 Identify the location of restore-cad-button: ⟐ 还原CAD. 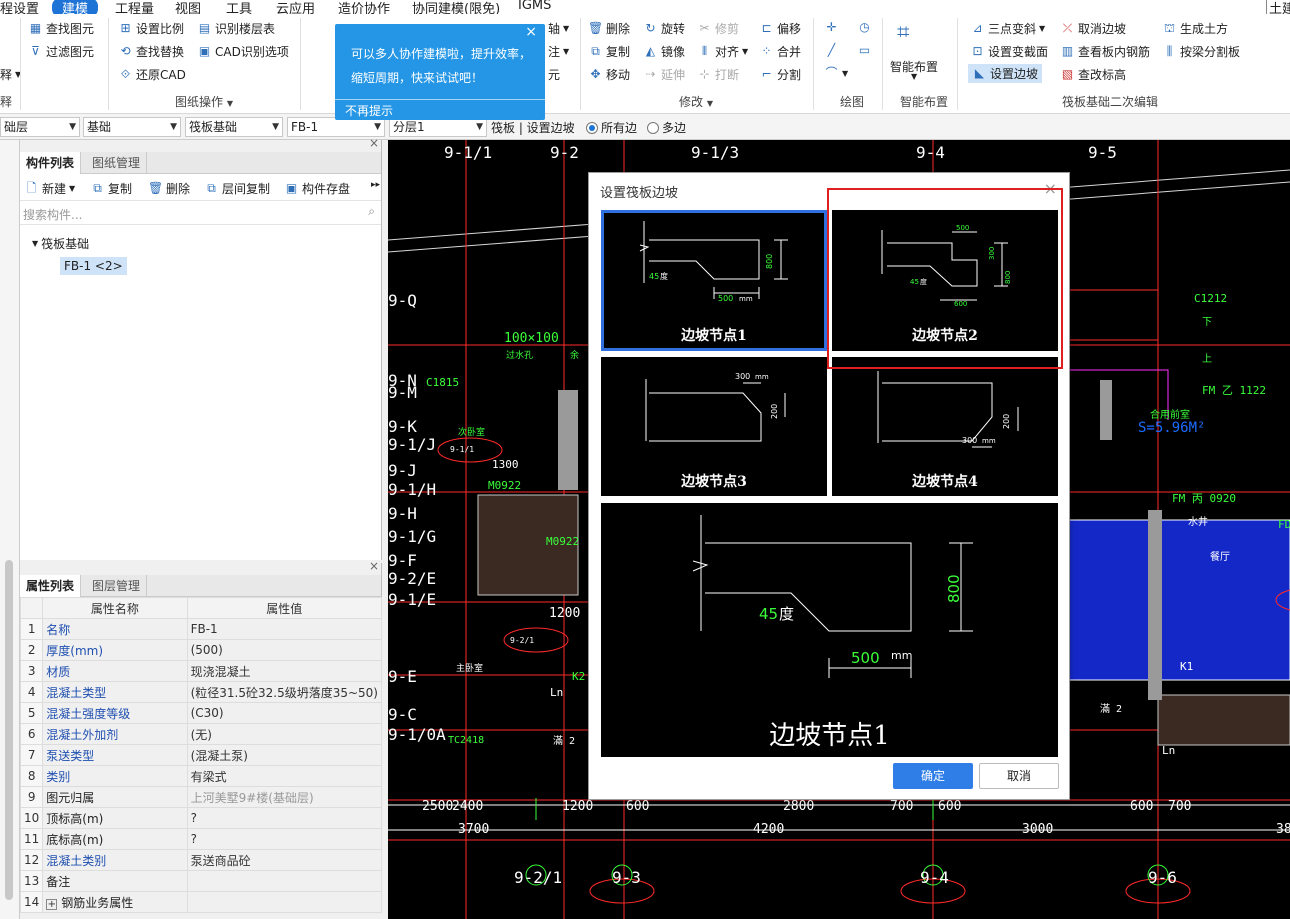
(152, 74).